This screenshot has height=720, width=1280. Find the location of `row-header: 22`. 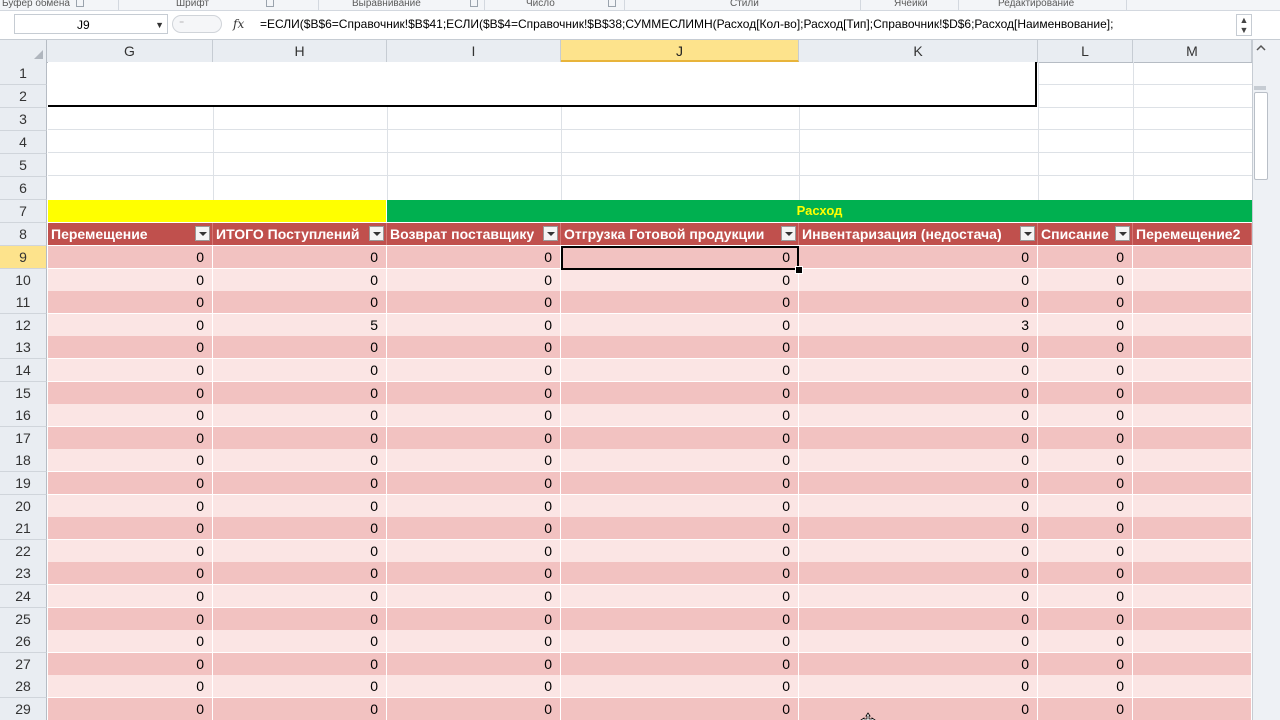

row-header: 22 is located at coordinates (23, 551).